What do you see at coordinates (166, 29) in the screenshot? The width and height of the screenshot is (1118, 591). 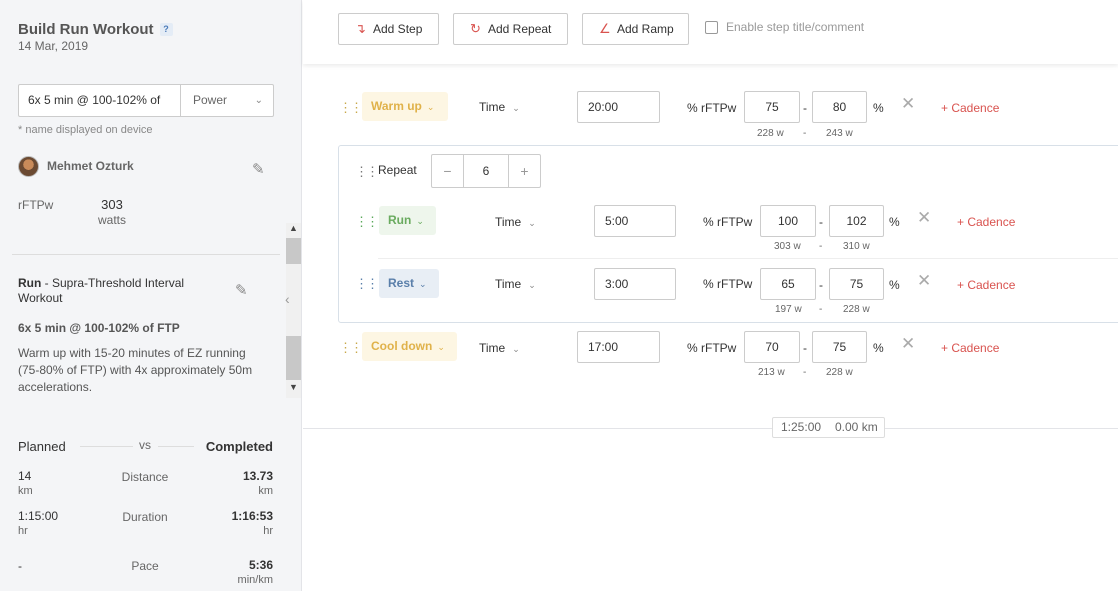 I see `help-icon: ?` at bounding box center [166, 29].